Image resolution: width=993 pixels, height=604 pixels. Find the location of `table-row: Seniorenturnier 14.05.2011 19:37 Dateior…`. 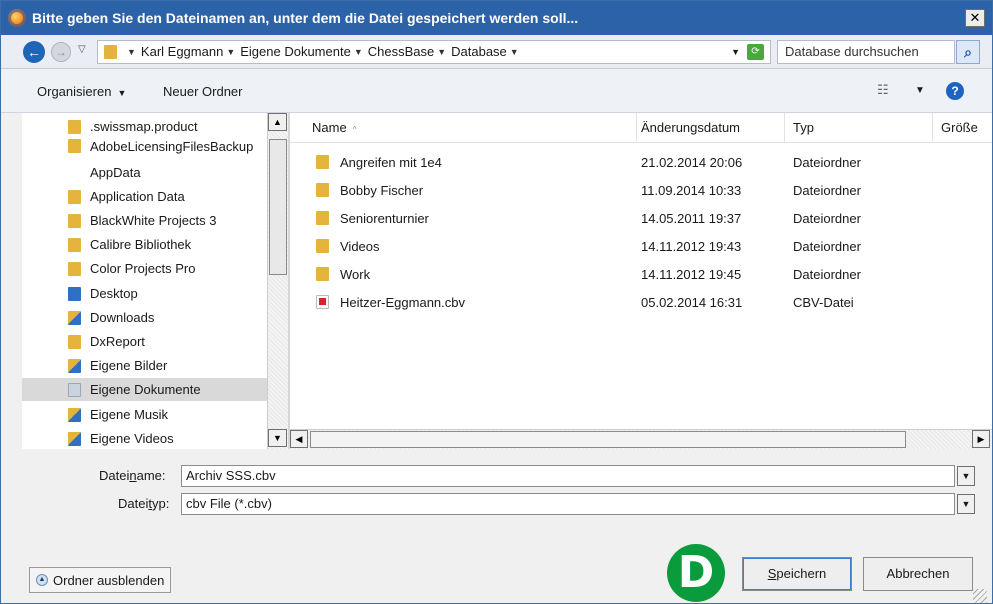

table-row: Seniorenturnier 14.05.2011 19:37 Dateior… is located at coordinates (641, 219).